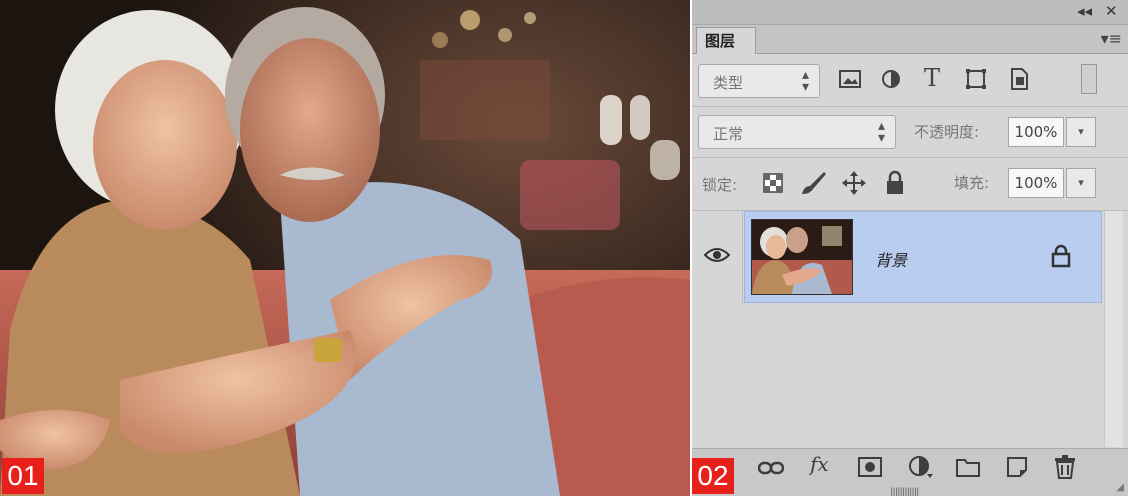 This screenshot has width=1128, height=496. I want to click on badge-01: 01, so click(23, 476).